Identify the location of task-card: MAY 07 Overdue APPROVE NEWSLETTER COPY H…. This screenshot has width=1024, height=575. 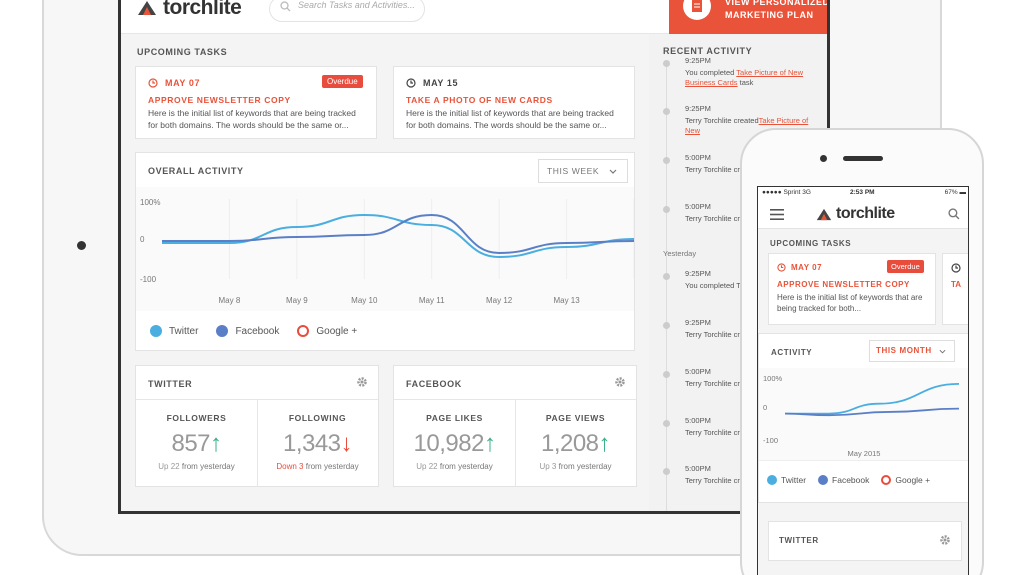
(256, 102).